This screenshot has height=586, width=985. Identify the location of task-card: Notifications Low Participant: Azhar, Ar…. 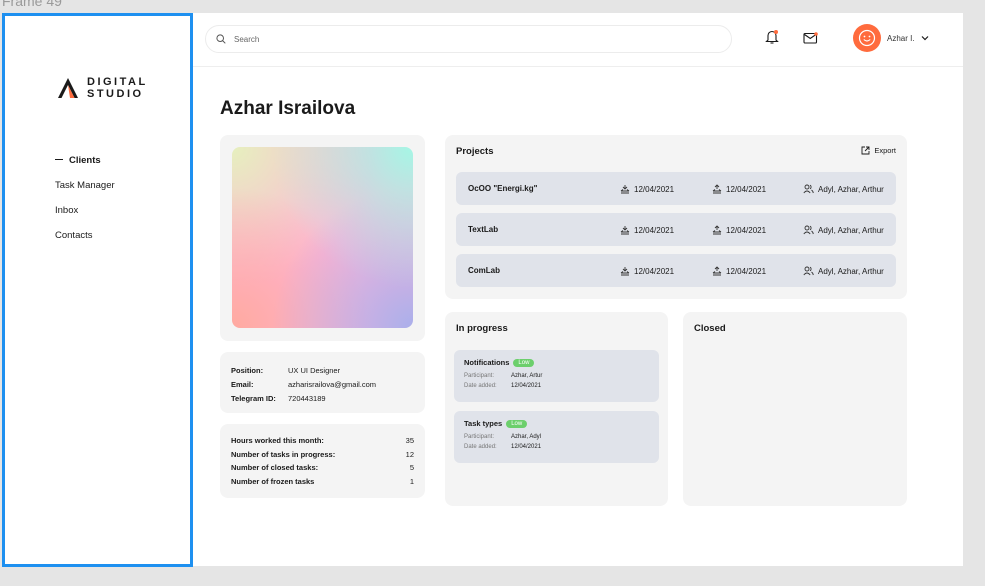
(556, 376).